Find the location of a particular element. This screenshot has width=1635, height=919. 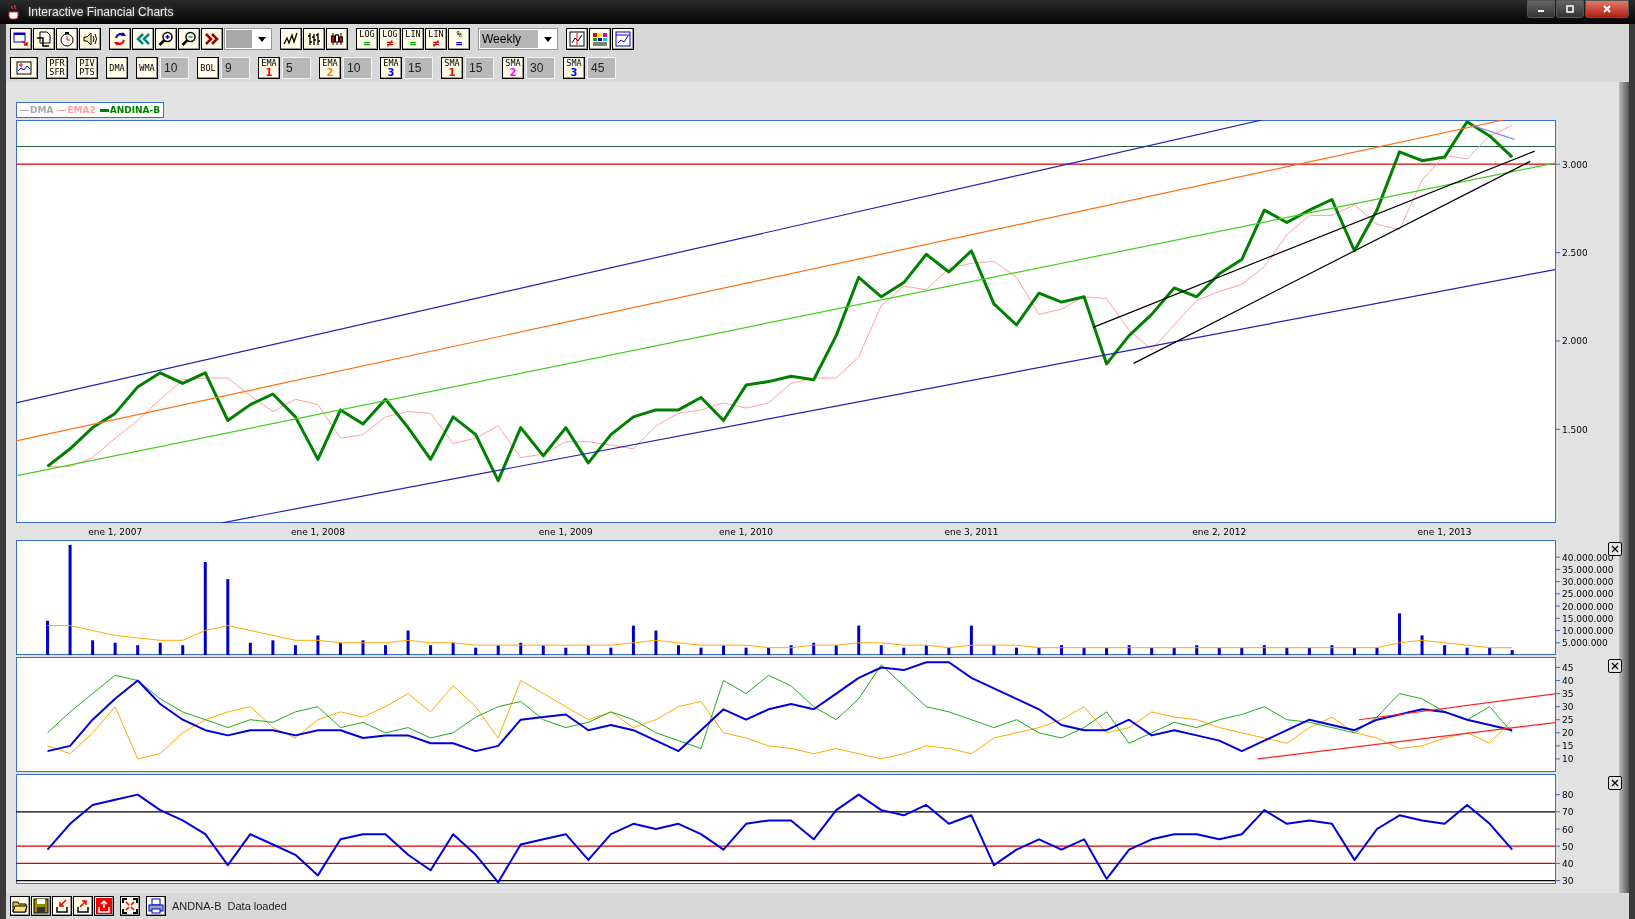

line-chart-icon is located at coordinates (291, 39).